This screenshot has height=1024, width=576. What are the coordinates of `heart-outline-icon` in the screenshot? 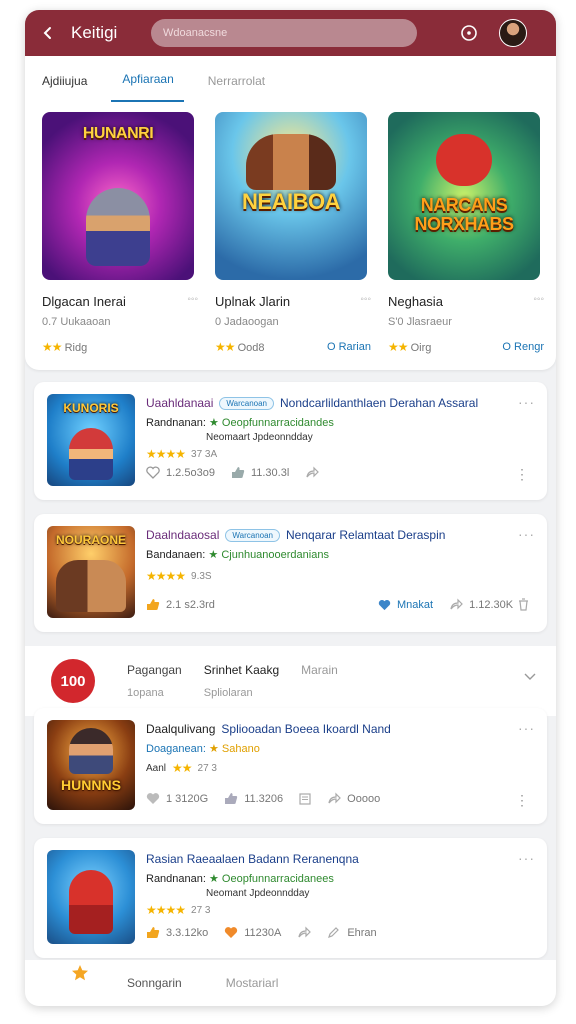 It's located at (153, 472).